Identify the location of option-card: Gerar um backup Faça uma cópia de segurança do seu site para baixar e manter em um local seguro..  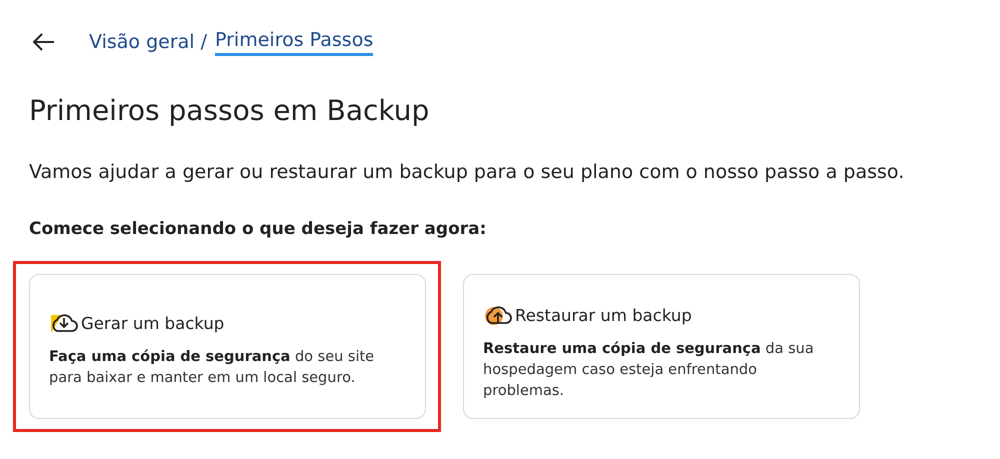
(227, 346).